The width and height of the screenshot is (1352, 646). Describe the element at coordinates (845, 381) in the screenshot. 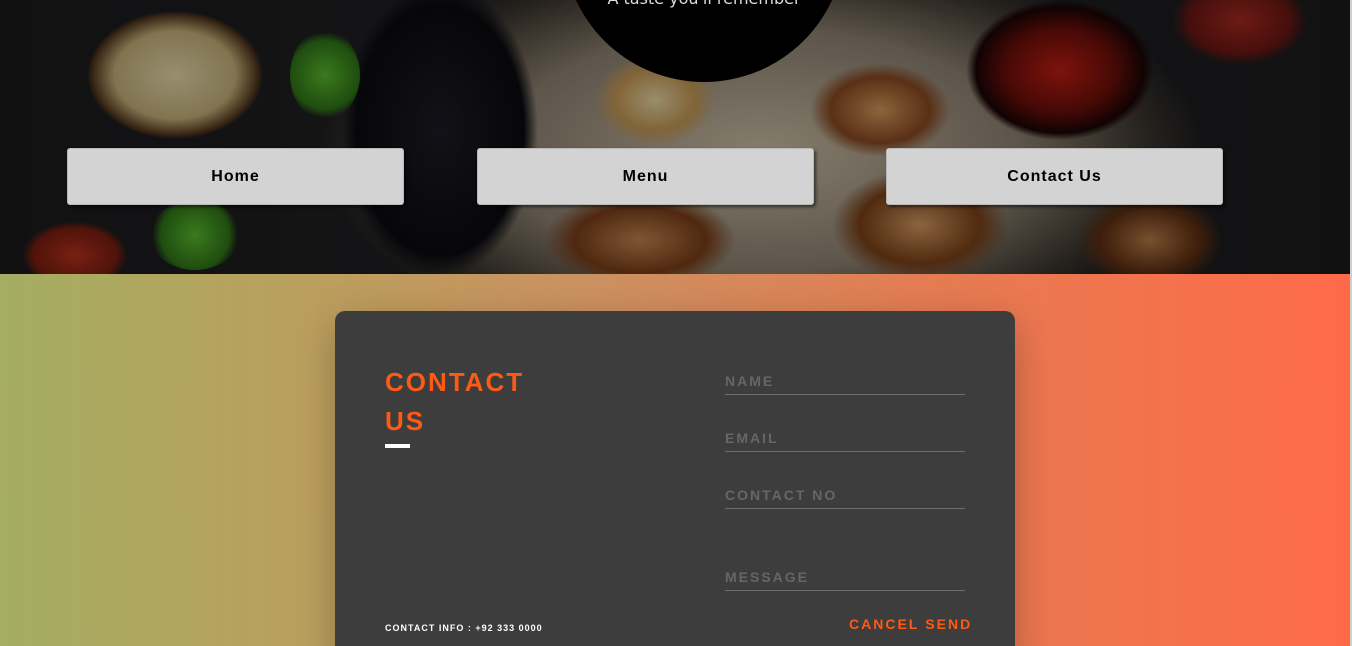

I see `name-field` at that location.